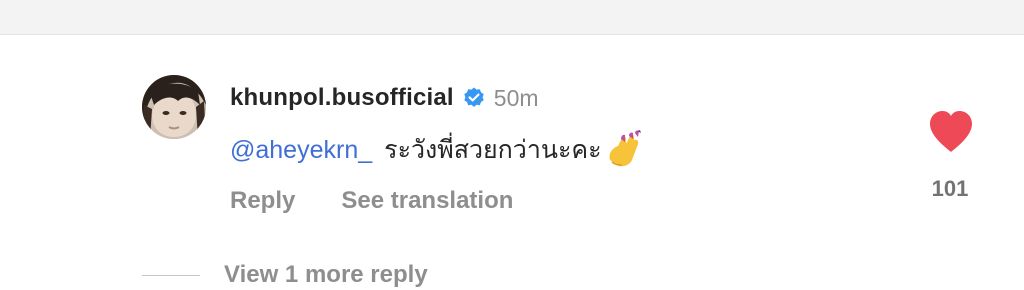 This screenshot has width=1024, height=290. What do you see at coordinates (326, 275) in the screenshot?
I see `view-more-replies-button: View 1 more reply` at bounding box center [326, 275].